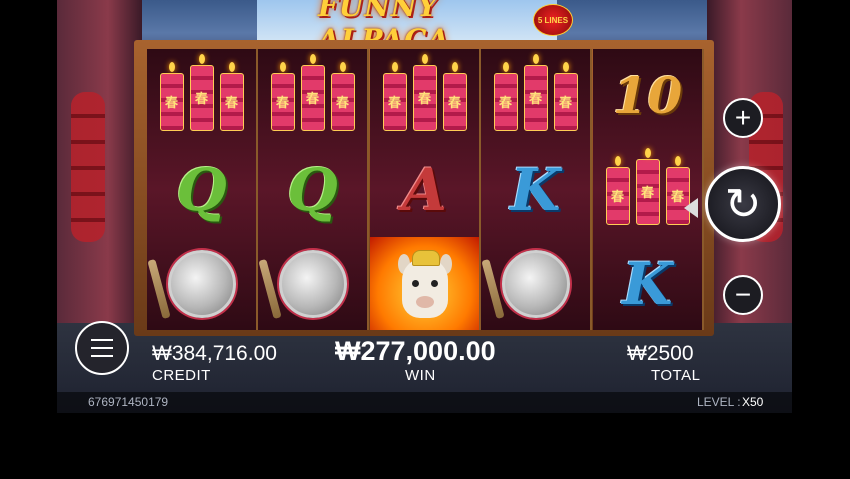 The width and height of the screenshot is (850, 479). What do you see at coordinates (553, 20) in the screenshot?
I see `lines-badge: 5 LINES` at bounding box center [553, 20].